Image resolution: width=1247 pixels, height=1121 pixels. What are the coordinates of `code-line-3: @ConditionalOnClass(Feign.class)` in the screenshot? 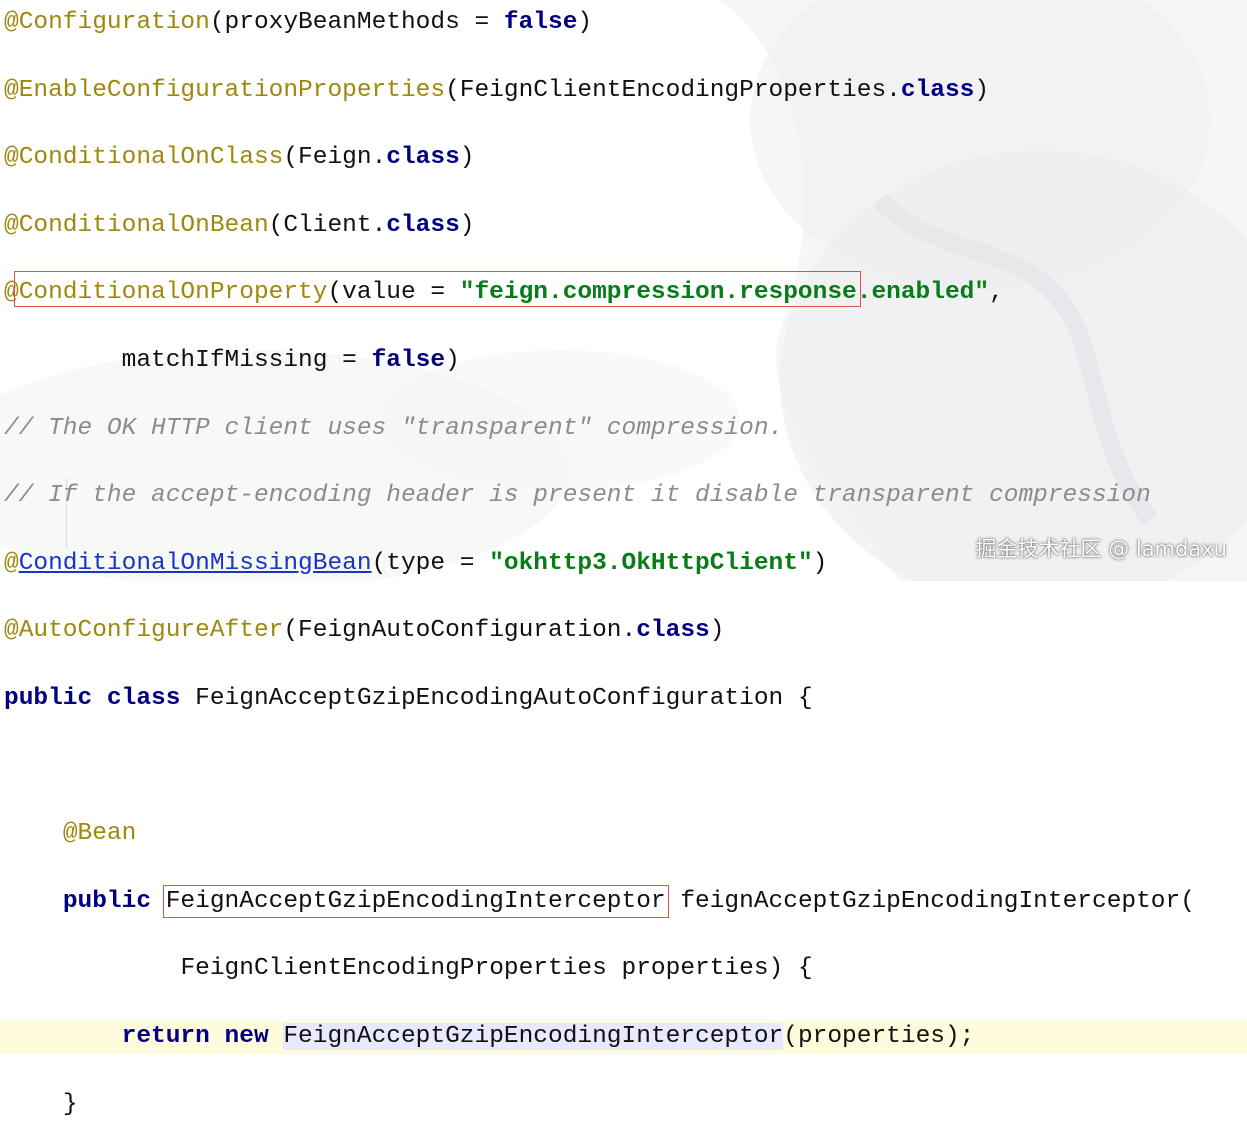 It's located at (625, 158).